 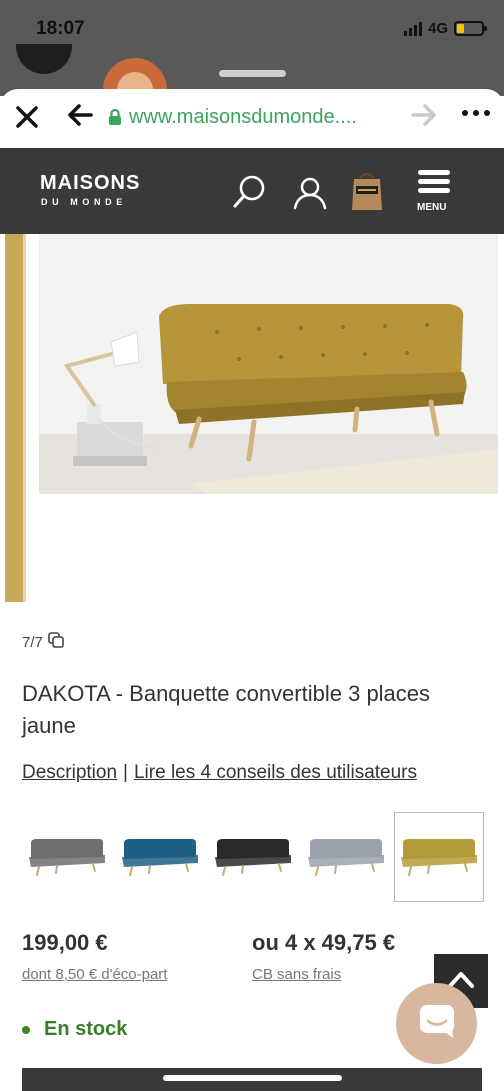 I want to click on color-swatches, so click(x=253, y=858).